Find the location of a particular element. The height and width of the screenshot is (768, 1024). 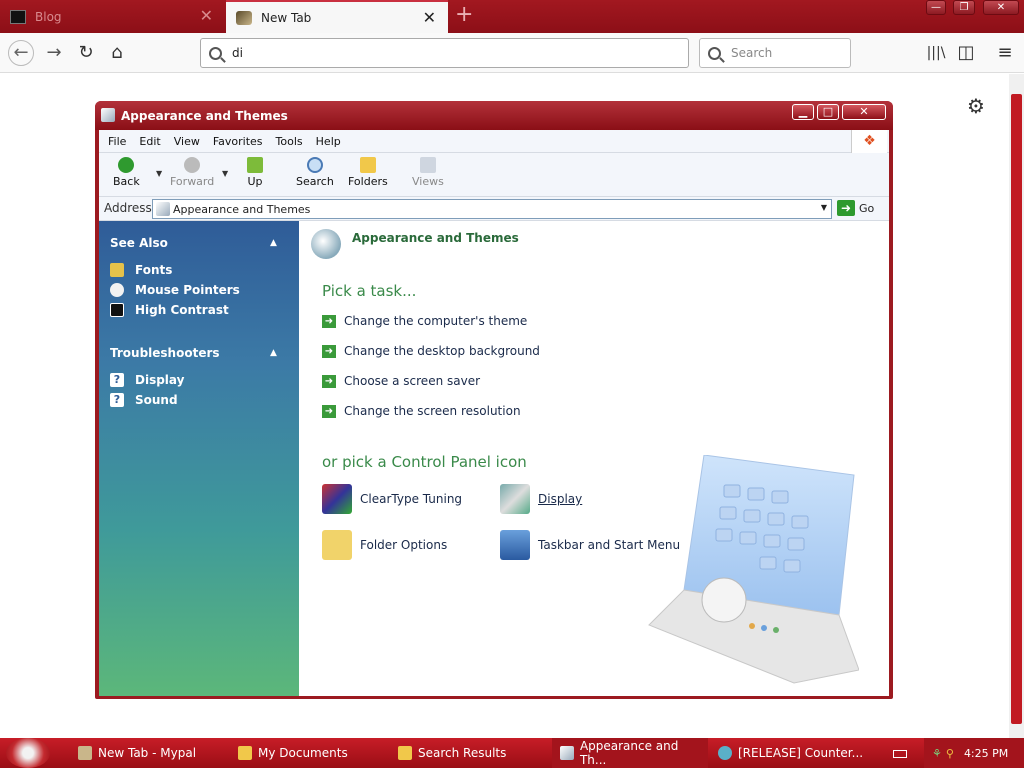

icon-label: ClearType Tuning is located at coordinates (411, 499).